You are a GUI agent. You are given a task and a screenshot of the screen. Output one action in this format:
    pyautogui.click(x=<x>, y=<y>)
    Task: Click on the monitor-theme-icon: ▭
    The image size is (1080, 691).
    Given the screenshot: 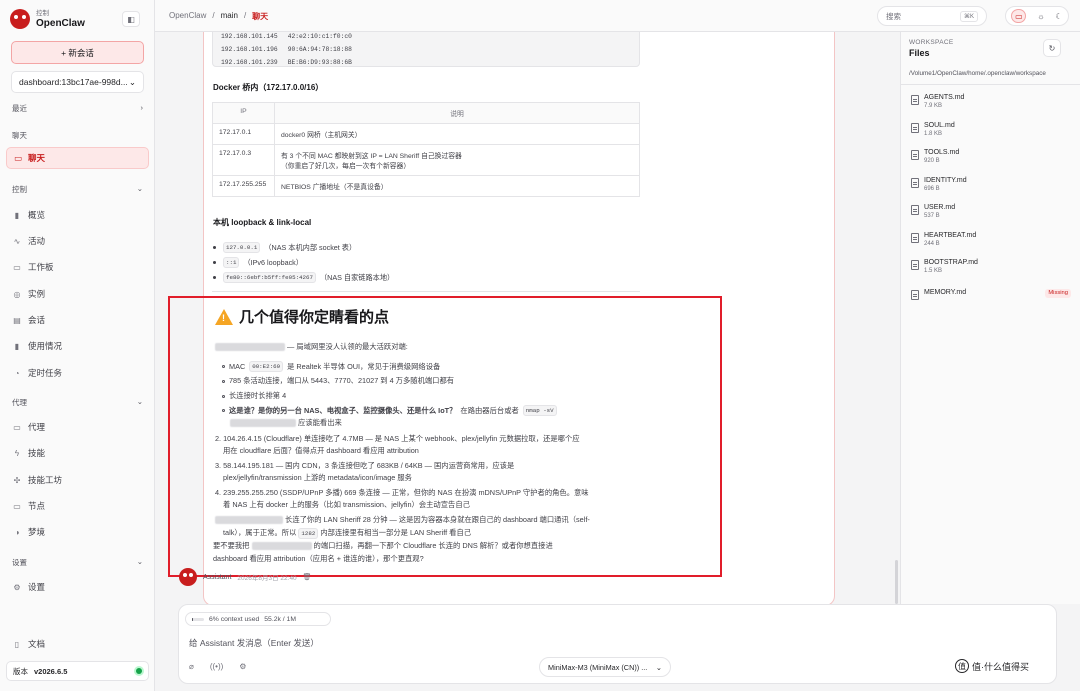 What is the action you would take?
    pyautogui.click(x=1019, y=16)
    